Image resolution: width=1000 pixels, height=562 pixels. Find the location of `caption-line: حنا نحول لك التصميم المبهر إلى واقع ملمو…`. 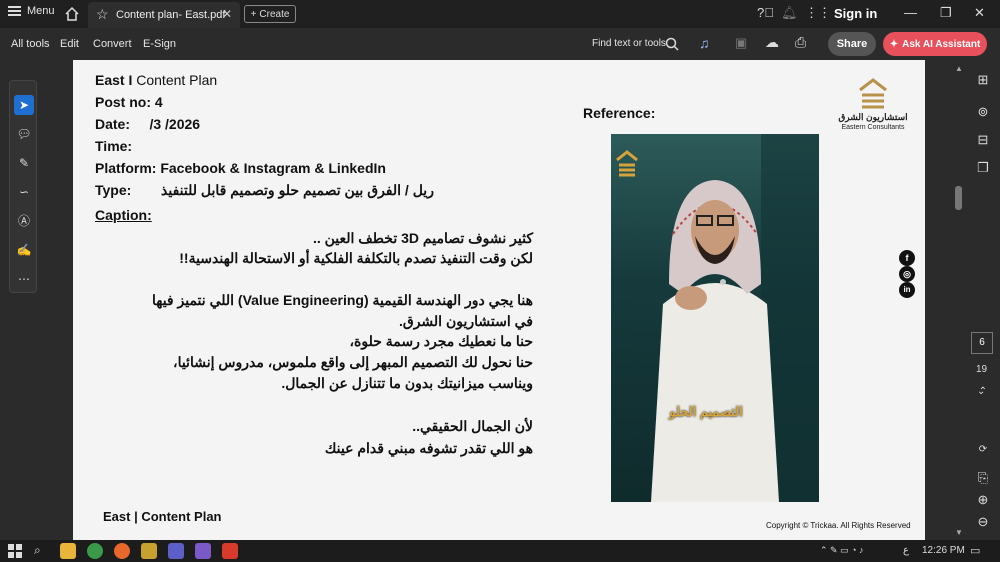

caption-line: حنا نحول لك التصميم المبهر إلى واقع ملمو… is located at coordinates (353, 362).